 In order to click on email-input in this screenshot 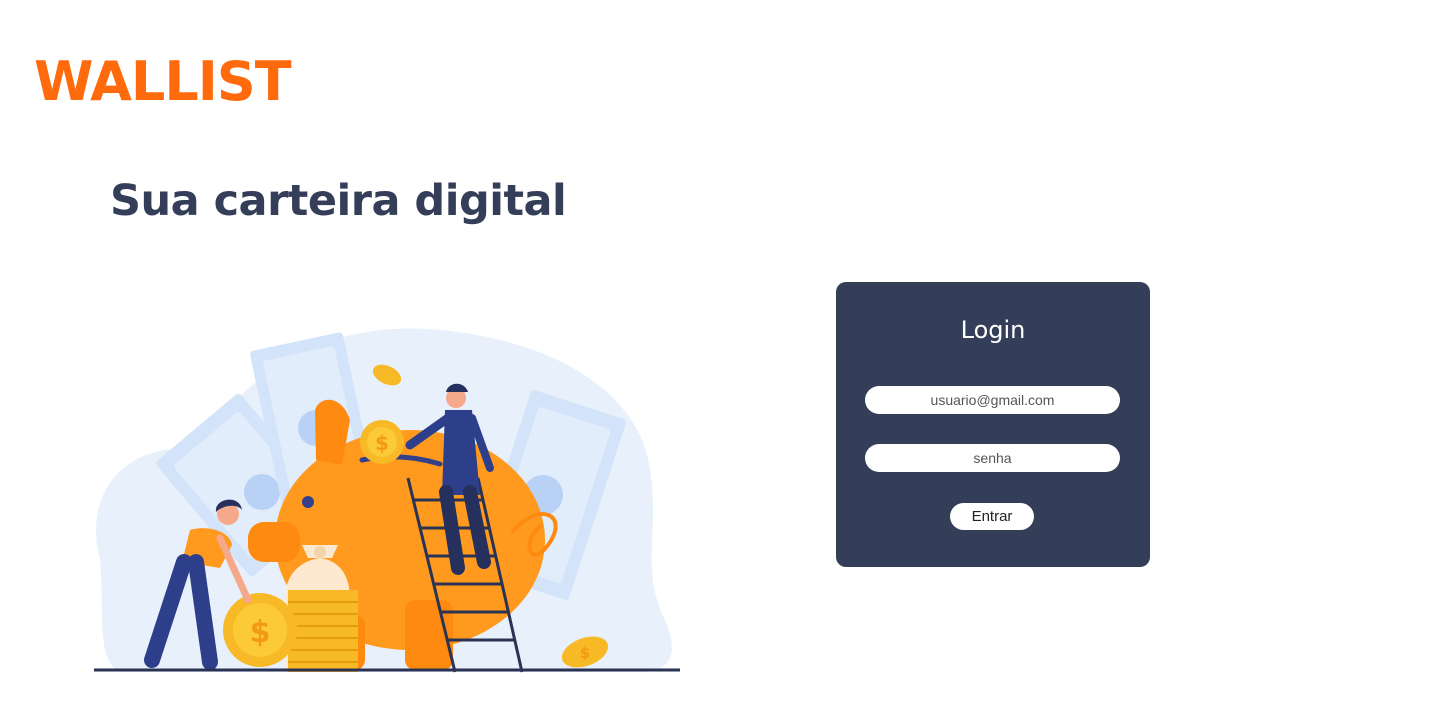, I will do `click(992, 400)`.